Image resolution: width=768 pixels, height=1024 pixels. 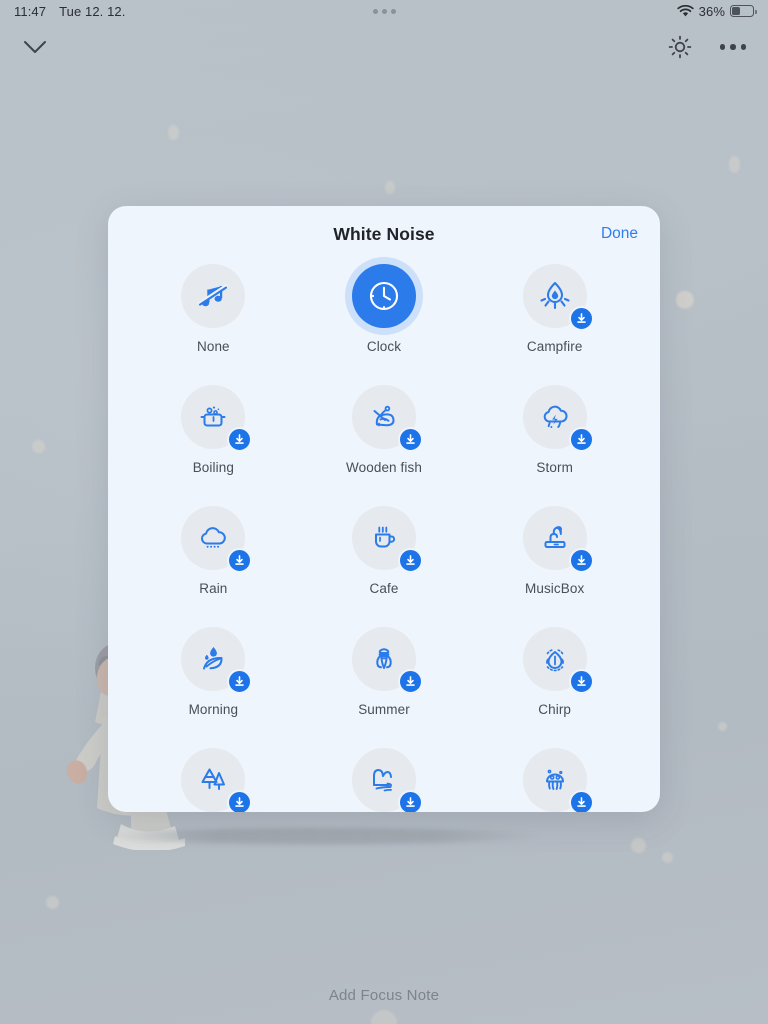 I want to click on music-box-icon, so click(x=555, y=537).